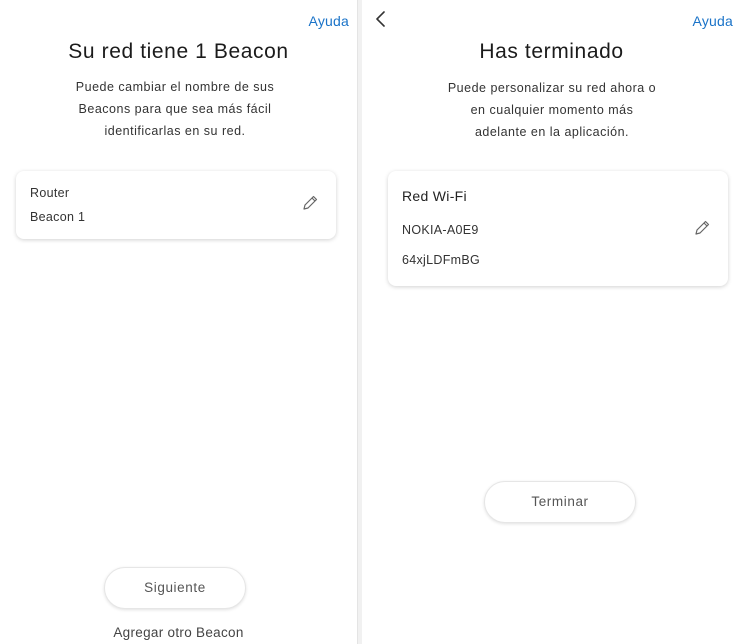 The image size is (741, 644). What do you see at coordinates (560, 502) in the screenshot?
I see `finish-button: Terminar` at bounding box center [560, 502].